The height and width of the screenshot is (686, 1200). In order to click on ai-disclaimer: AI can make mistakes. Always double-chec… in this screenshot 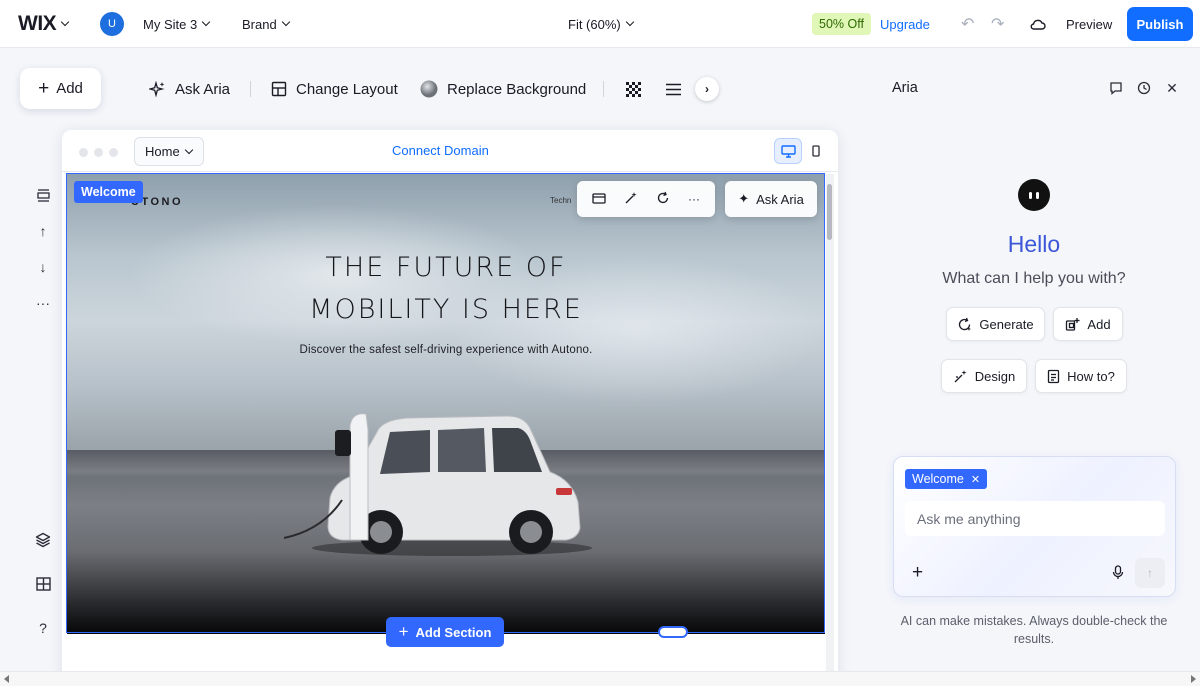, I will do `click(1034, 630)`.